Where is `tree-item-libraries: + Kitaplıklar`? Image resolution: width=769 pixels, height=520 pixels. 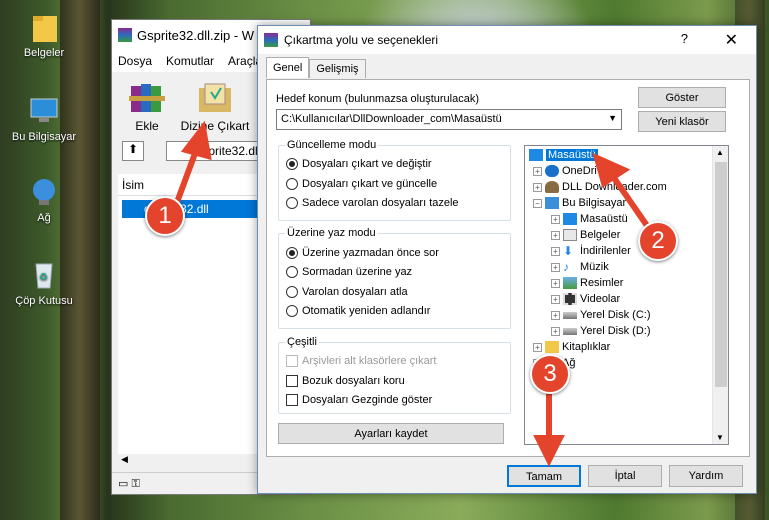
tree-item-libraries: + Kitaplıklar is located at coordinates (571, 347).